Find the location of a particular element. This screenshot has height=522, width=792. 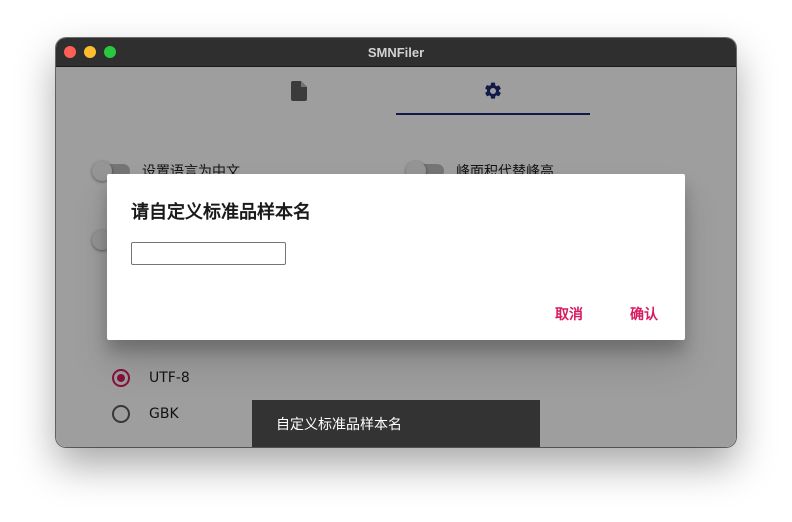

sample-name-input is located at coordinates (208, 253).